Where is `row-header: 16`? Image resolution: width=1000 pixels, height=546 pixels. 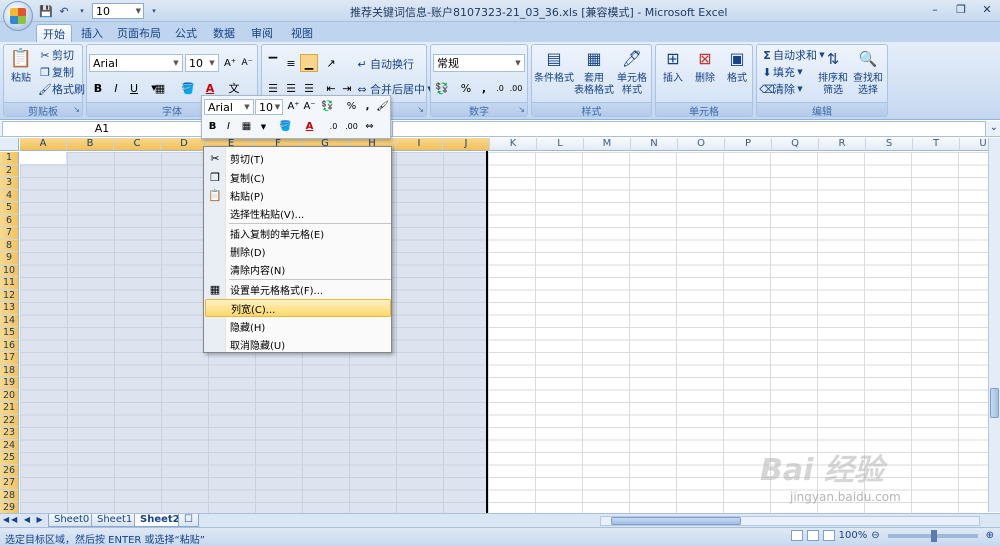
row-header: 16 is located at coordinates (9, 345).